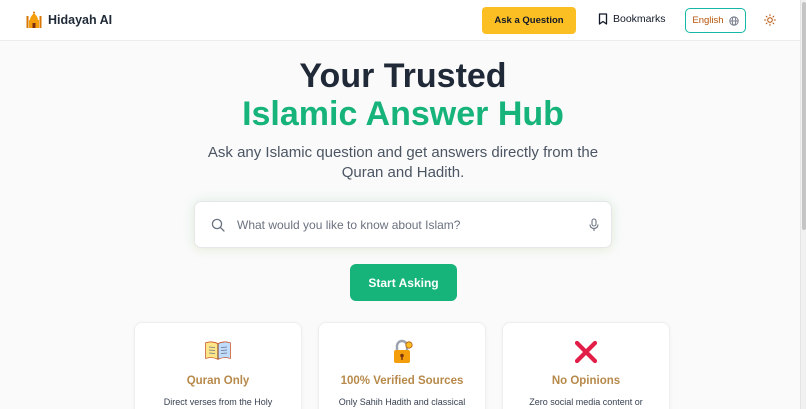 This screenshot has height=409, width=806. What do you see at coordinates (218, 381) in the screenshot?
I see `feature-title: Quran Only` at bounding box center [218, 381].